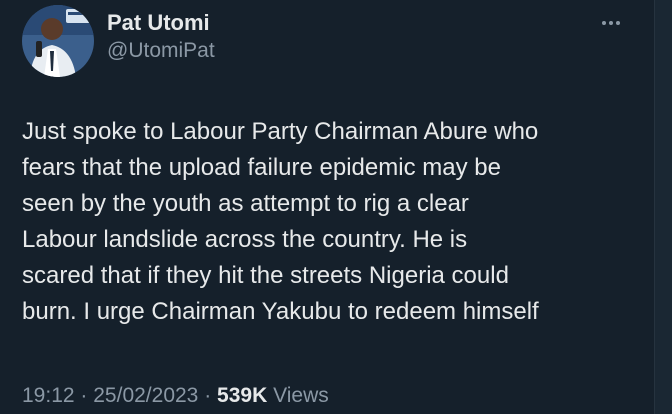 The width and height of the screenshot is (672, 414). I want to click on more-horizontal-icon, so click(611, 23).